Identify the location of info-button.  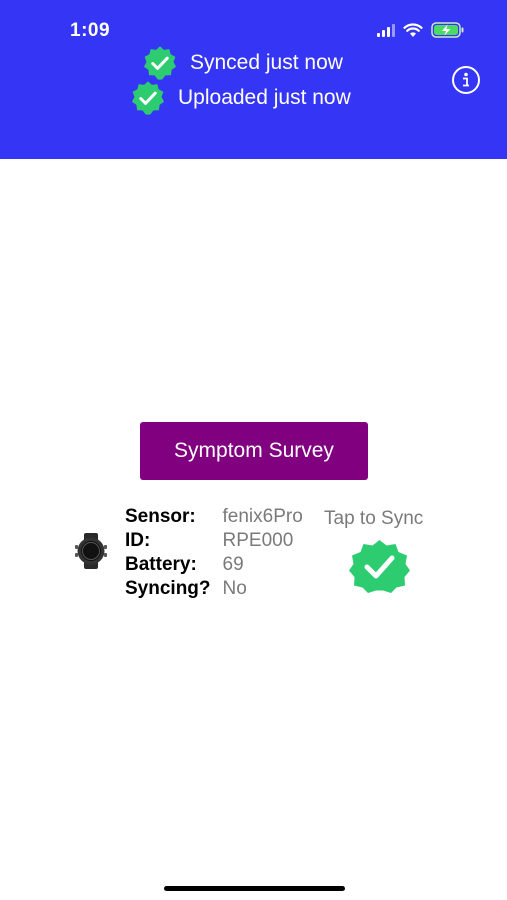
(466, 80).